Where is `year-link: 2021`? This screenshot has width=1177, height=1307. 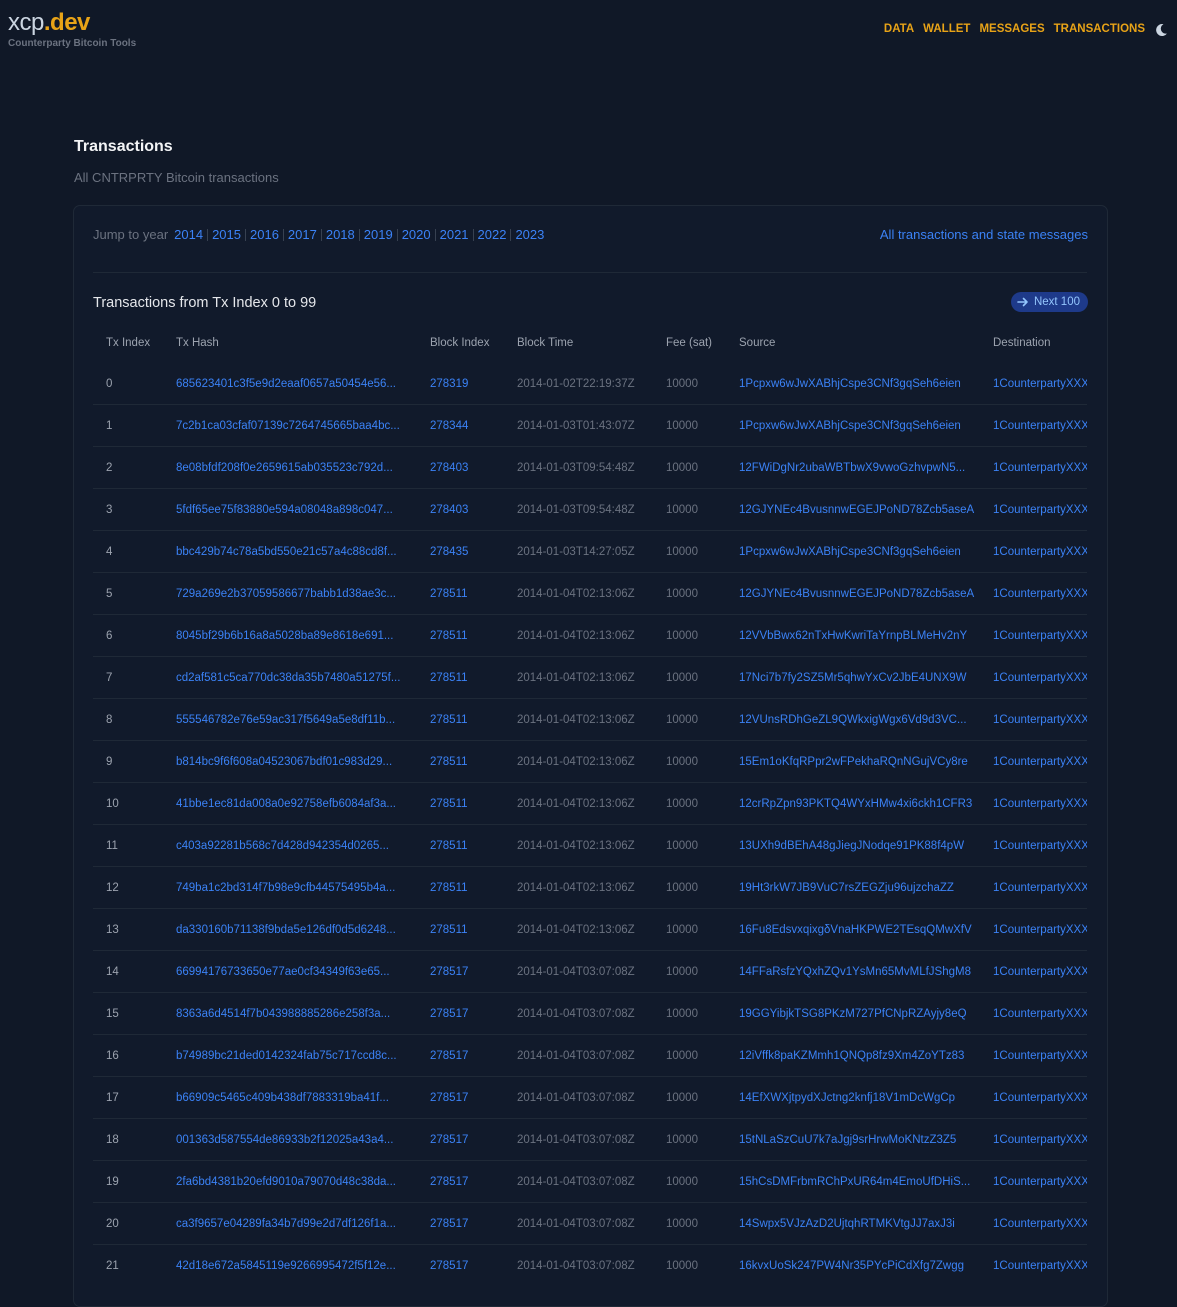 year-link: 2021 is located at coordinates (454, 234).